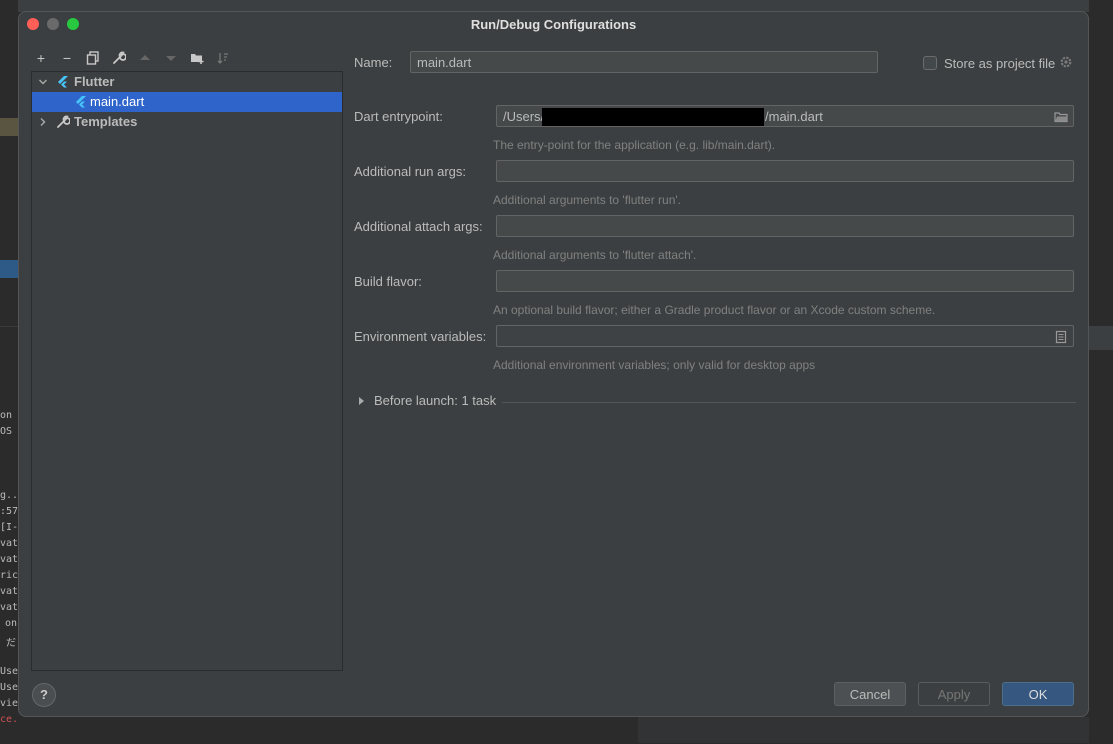 This screenshot has height=744, width=1113. I want to click on dart-entrypoint-label: Dart entrypoint:, so click(398, 116).